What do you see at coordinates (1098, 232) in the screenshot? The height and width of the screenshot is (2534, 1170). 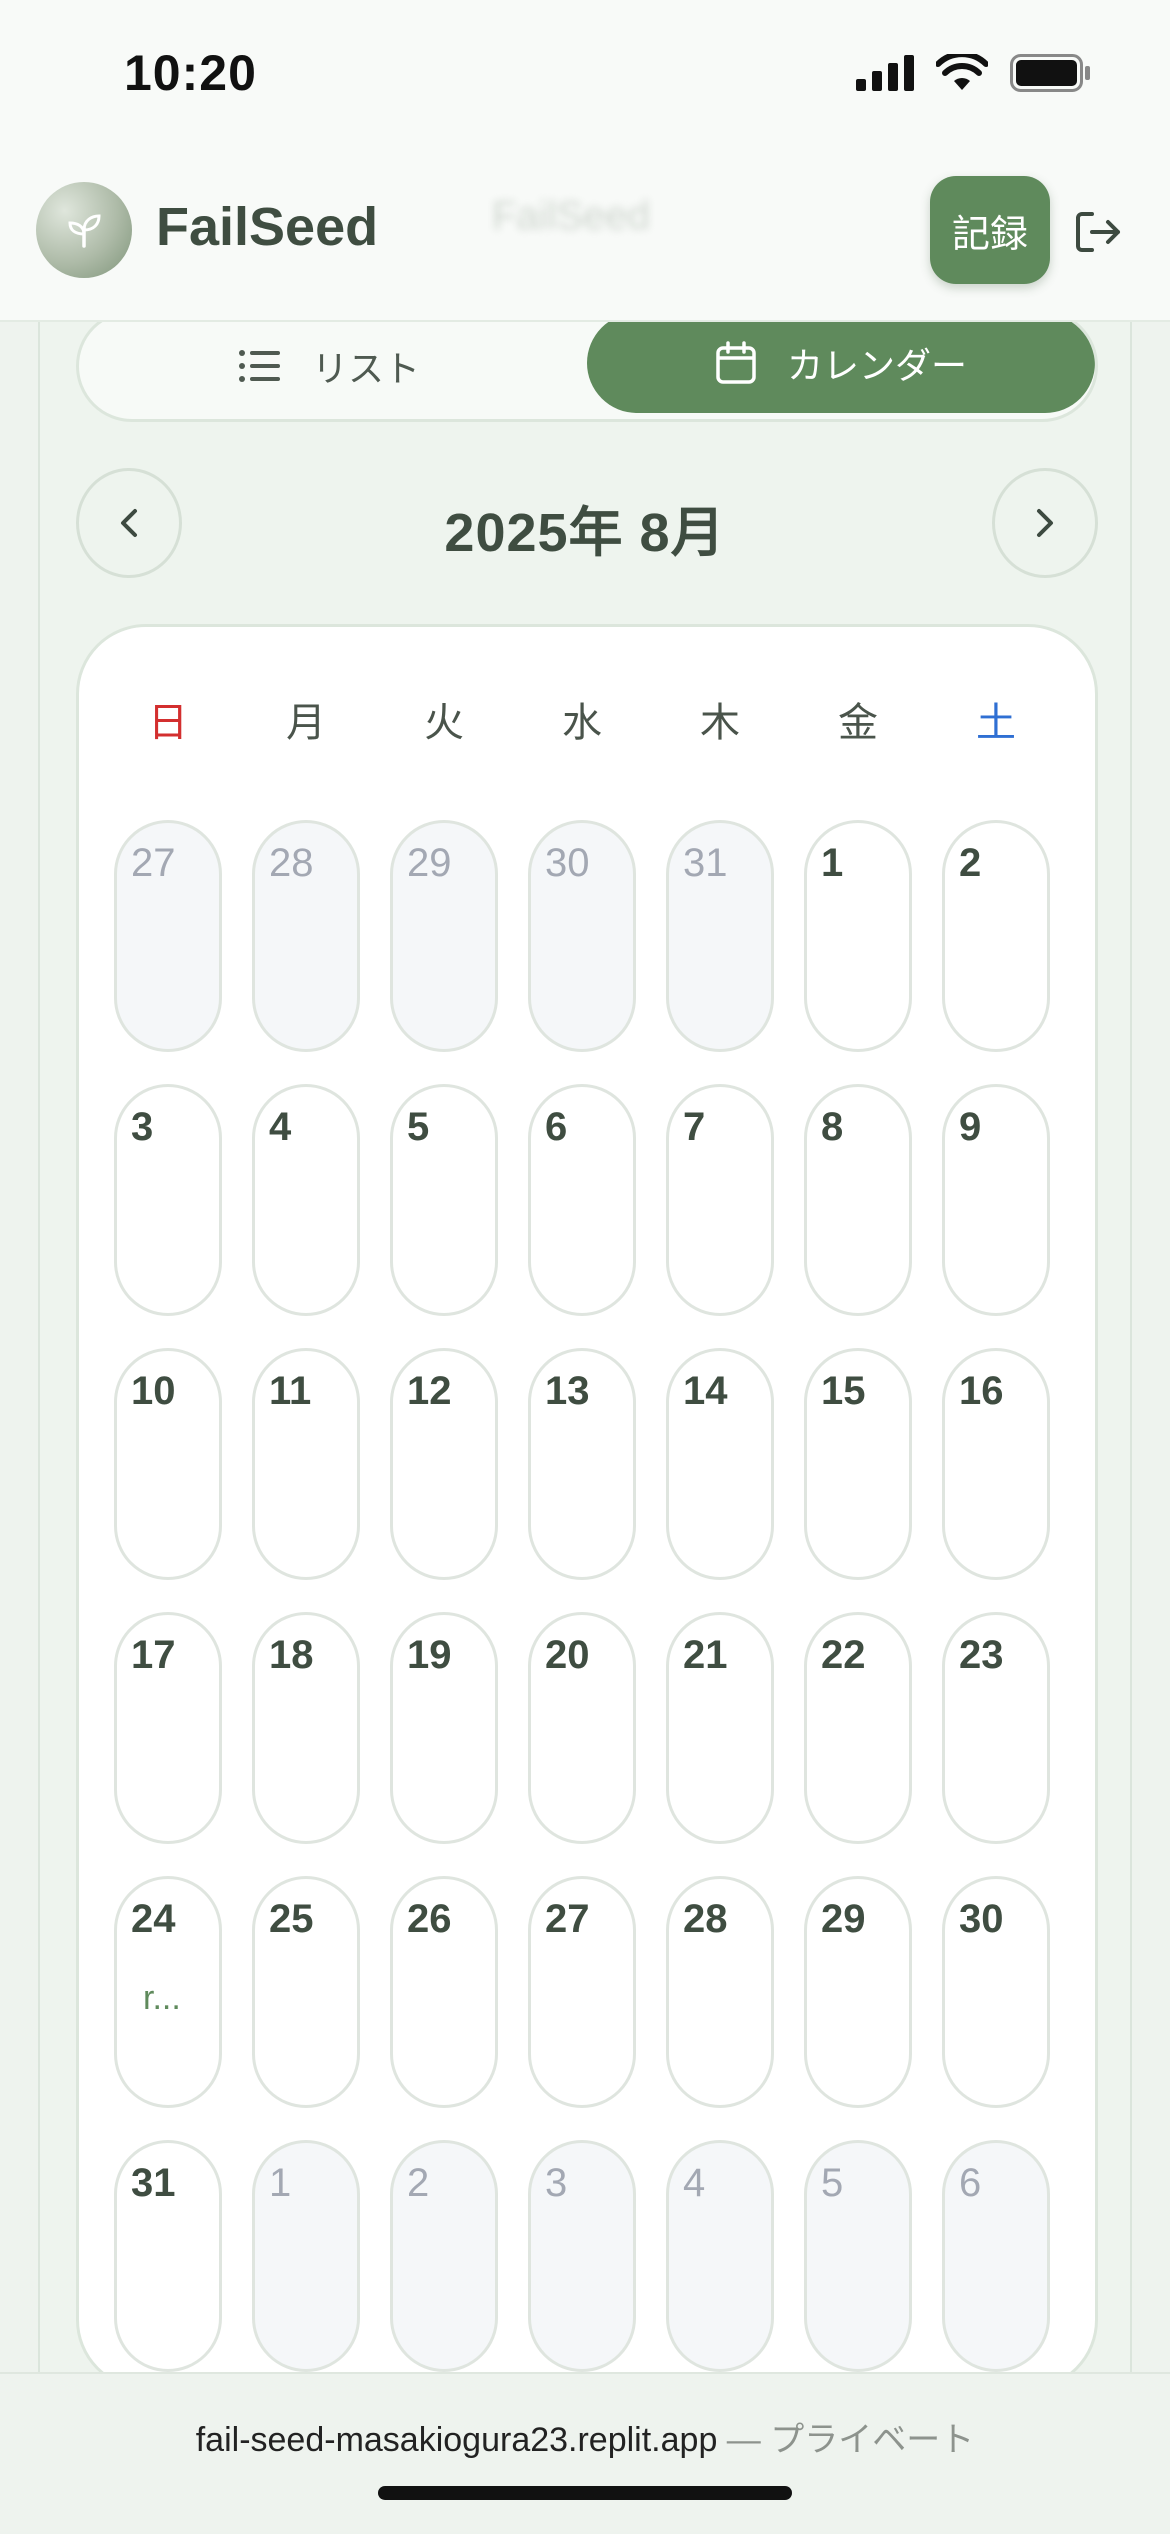 I see `logout-icon` at bounding box center [1098, 232].